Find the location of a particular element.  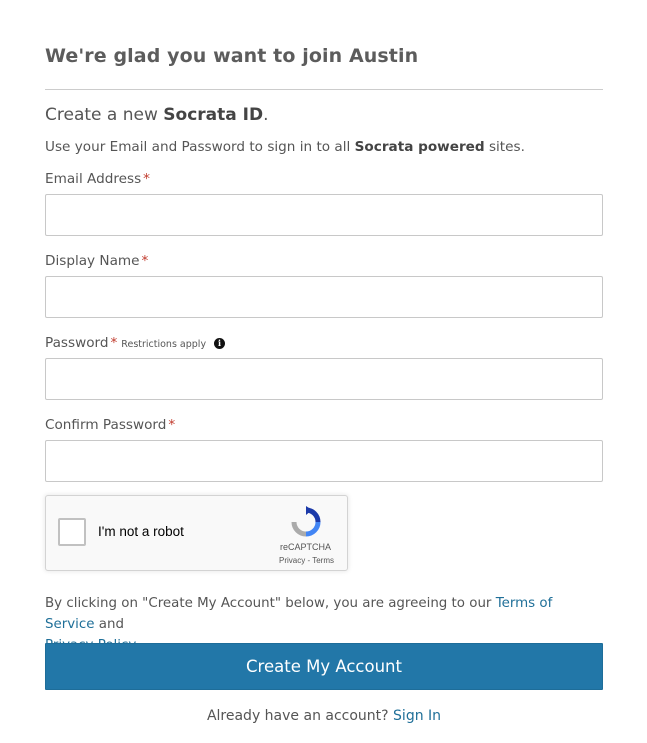

info-icon: i is located at coordinates (220, 343).